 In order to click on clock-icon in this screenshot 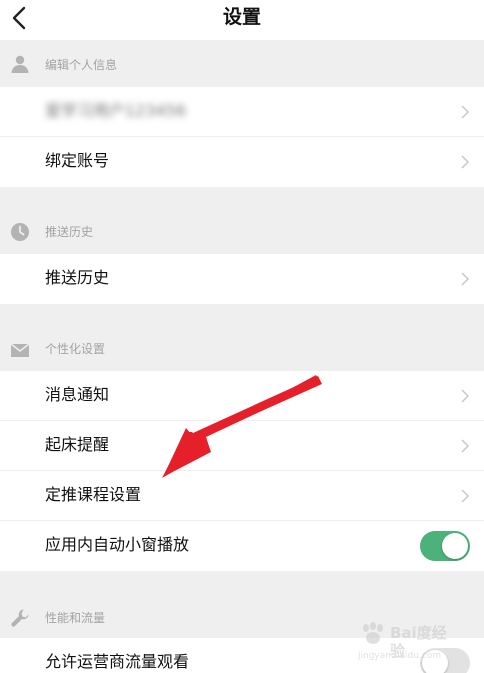, I will do `click(20, 232)`.